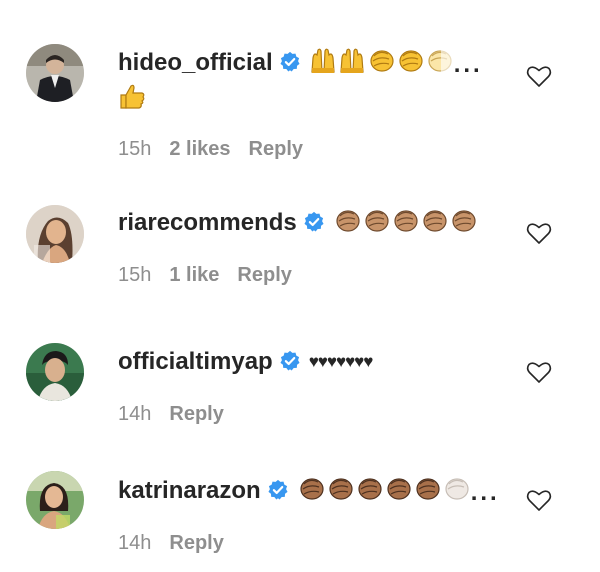 The width and height of the screenshot is (600, 572). Describe the element at coordinates (199, 149) in the screenshot. I see `likes-count-link: 2 likes` at that location.